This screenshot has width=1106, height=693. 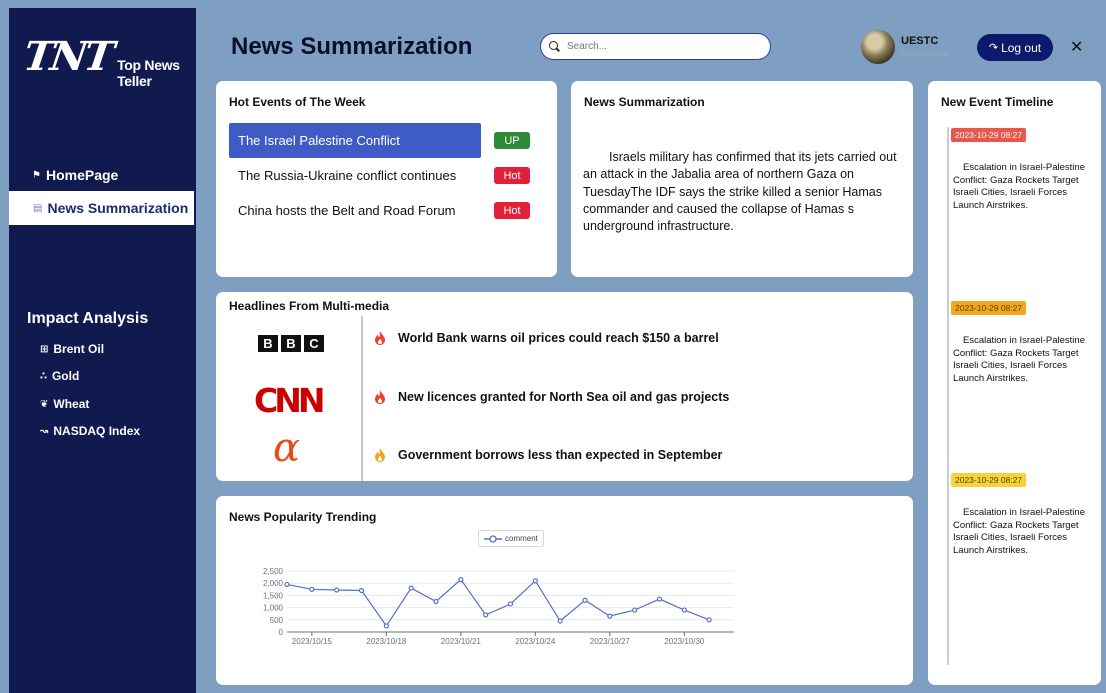 I want to click on bbc-logo: B B C, so click(x=291, y=343).